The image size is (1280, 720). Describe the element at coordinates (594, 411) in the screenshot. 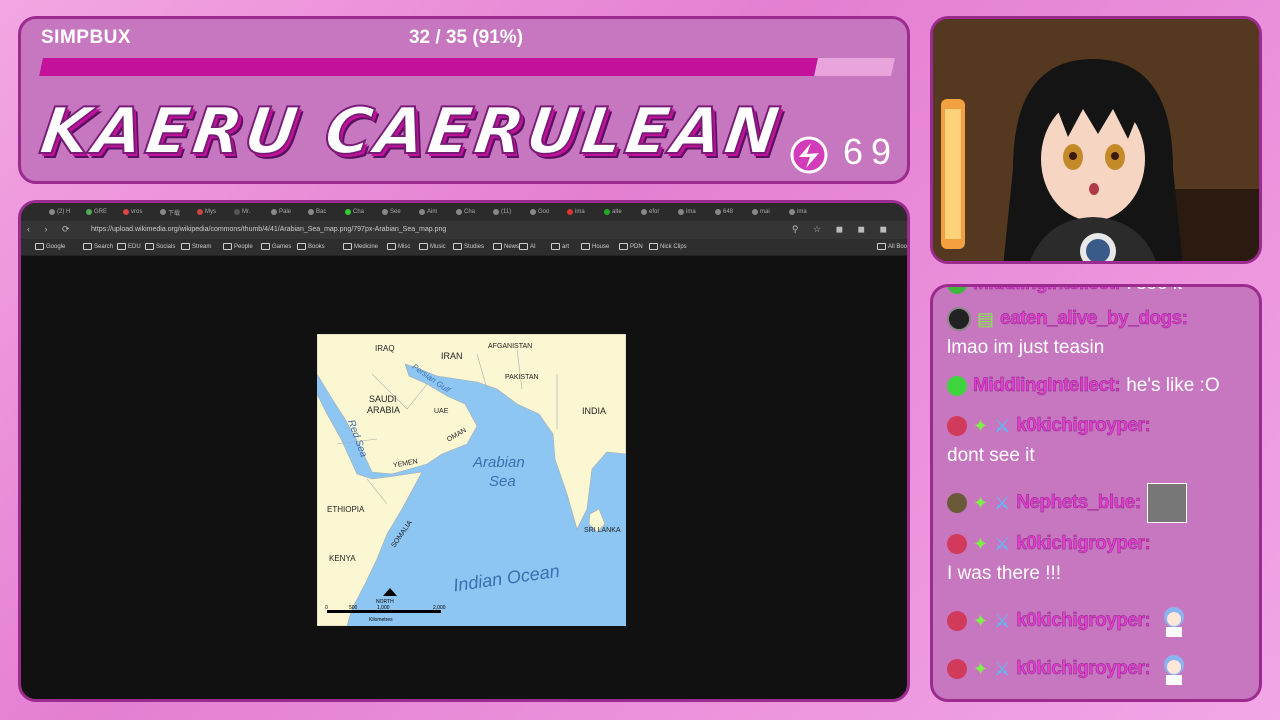

I see `label-india: INDIA` at that location.